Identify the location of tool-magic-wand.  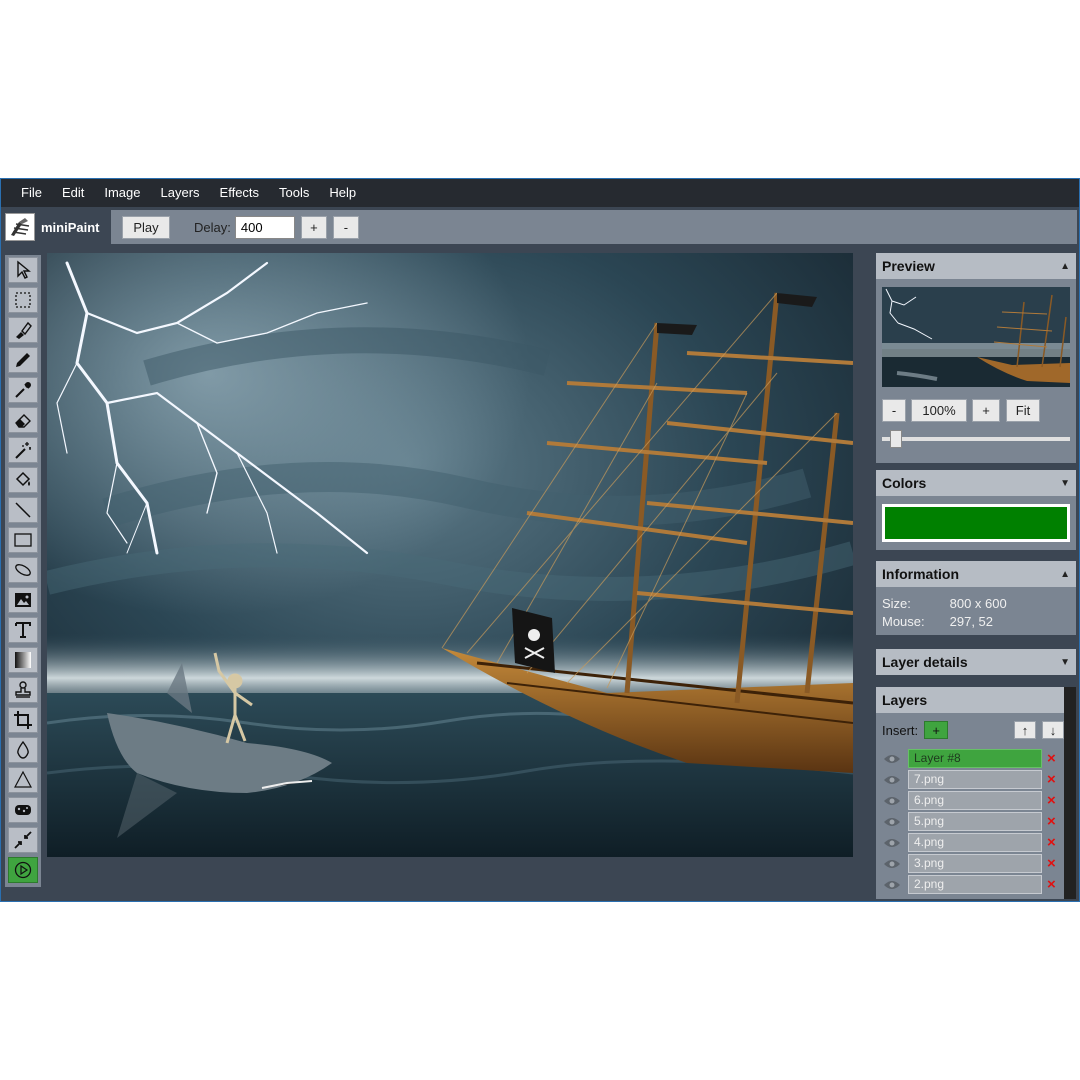
(23, 450).